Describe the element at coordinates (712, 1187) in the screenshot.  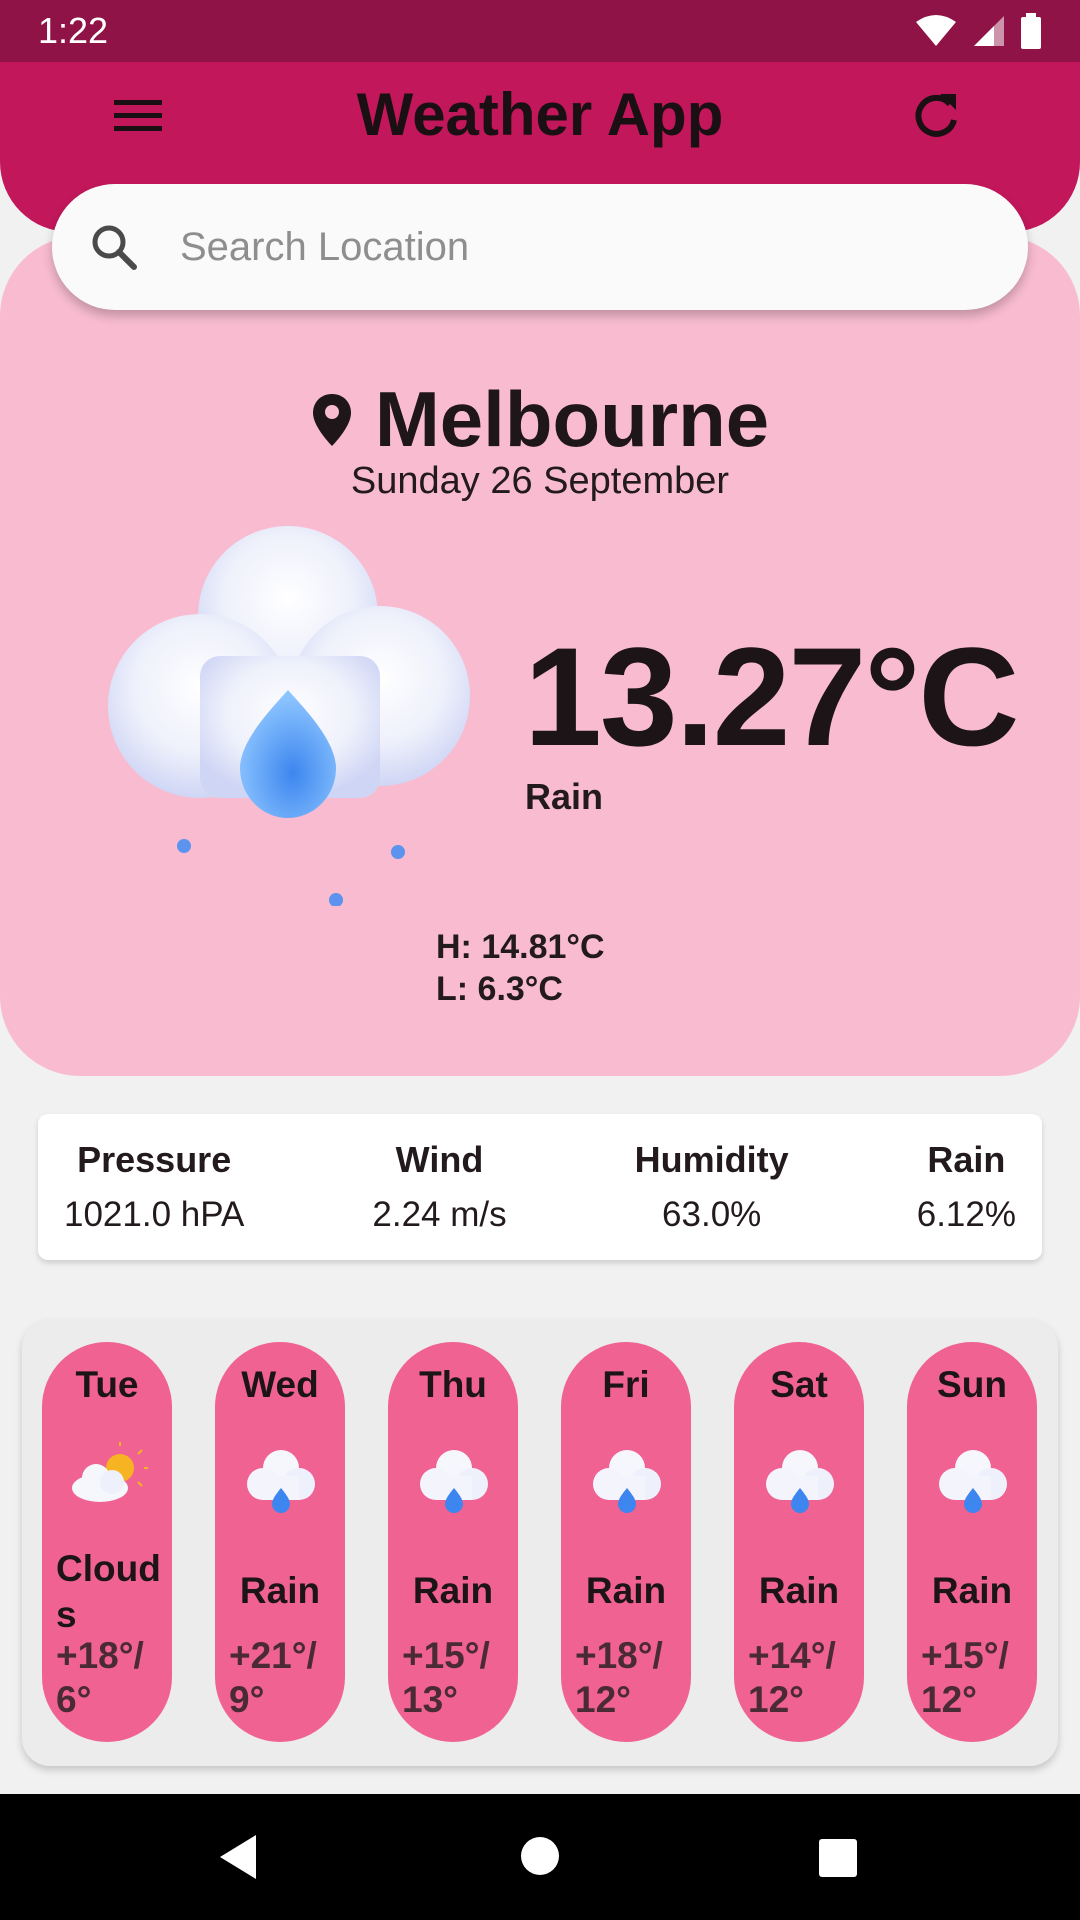
I see `stat-humidity: Humidity 63.0%` at that location.